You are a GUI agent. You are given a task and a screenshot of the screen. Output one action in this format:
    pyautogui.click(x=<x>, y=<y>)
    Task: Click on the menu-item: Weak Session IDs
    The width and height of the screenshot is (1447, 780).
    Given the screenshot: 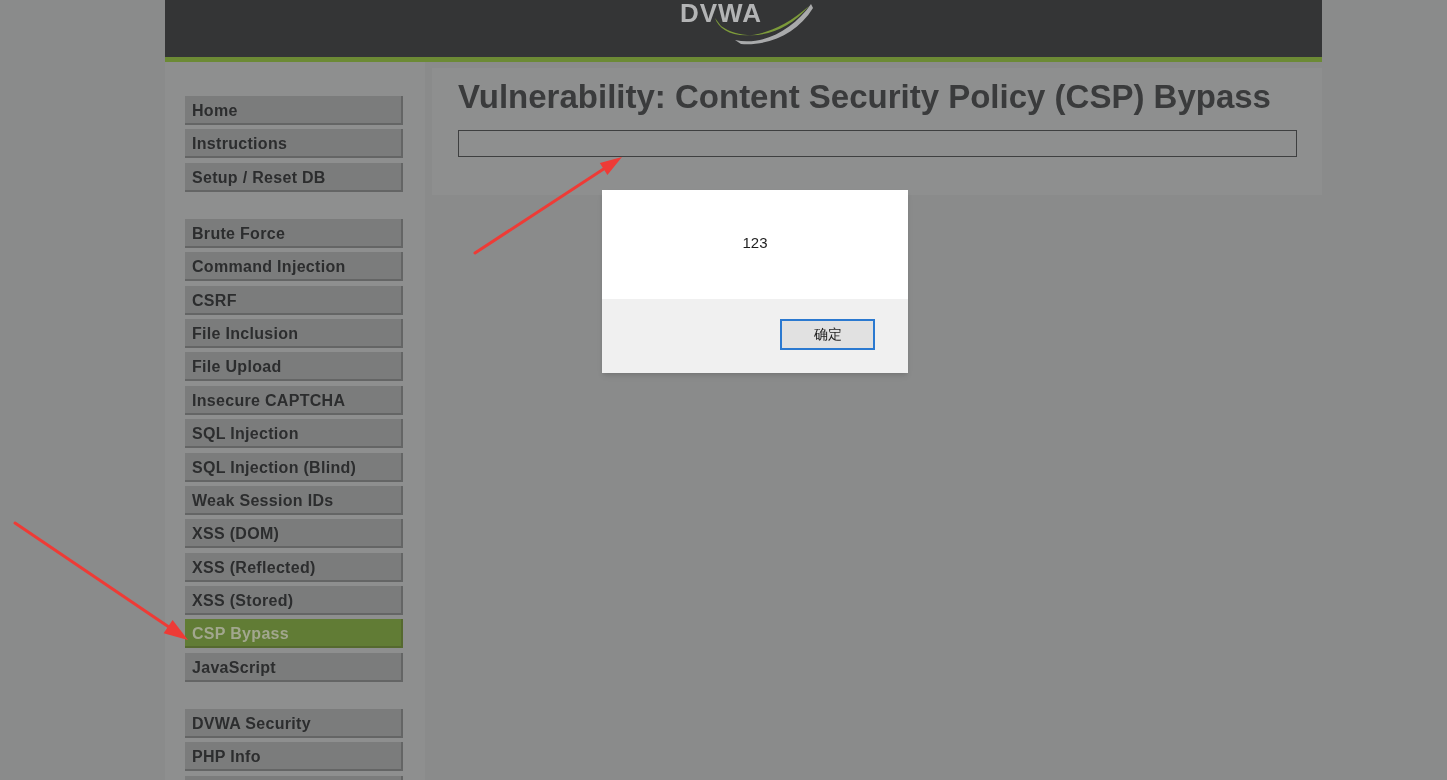 What is the action you would take?
    pyautogui.click(x=294, y=500)
    